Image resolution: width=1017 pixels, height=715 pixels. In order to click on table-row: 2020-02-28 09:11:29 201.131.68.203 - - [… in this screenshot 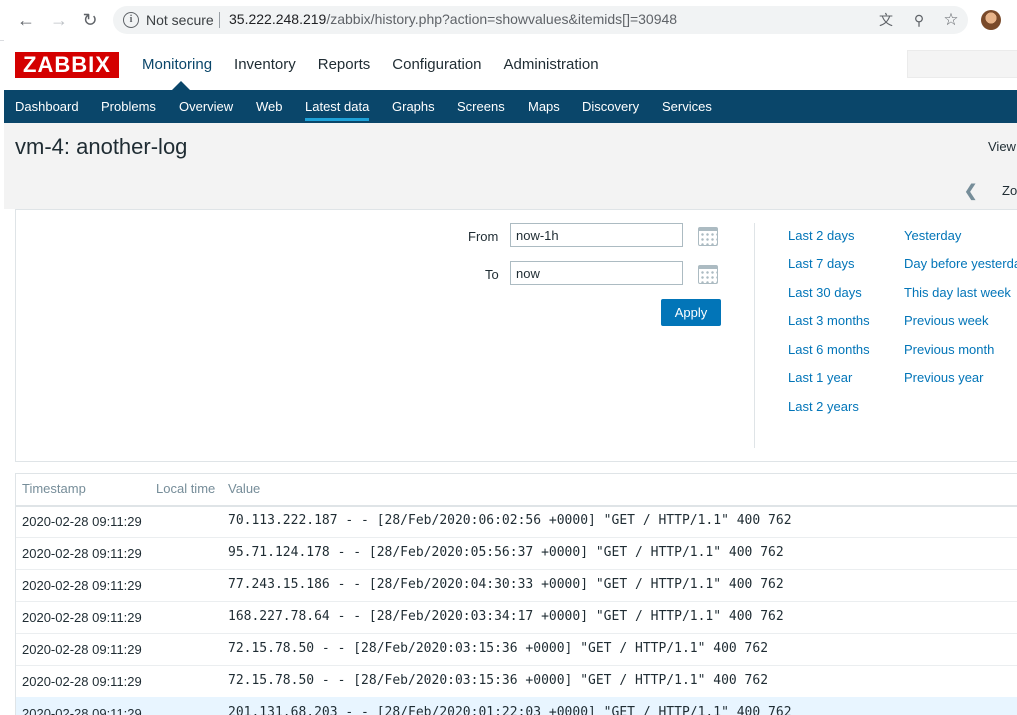, I will do `click(516, 706)`.